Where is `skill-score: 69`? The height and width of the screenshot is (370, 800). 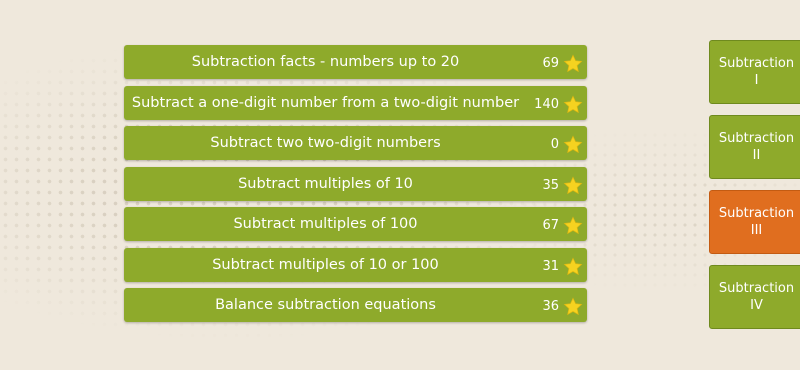 skill-score: 69 is located at coordinates (550, 63).